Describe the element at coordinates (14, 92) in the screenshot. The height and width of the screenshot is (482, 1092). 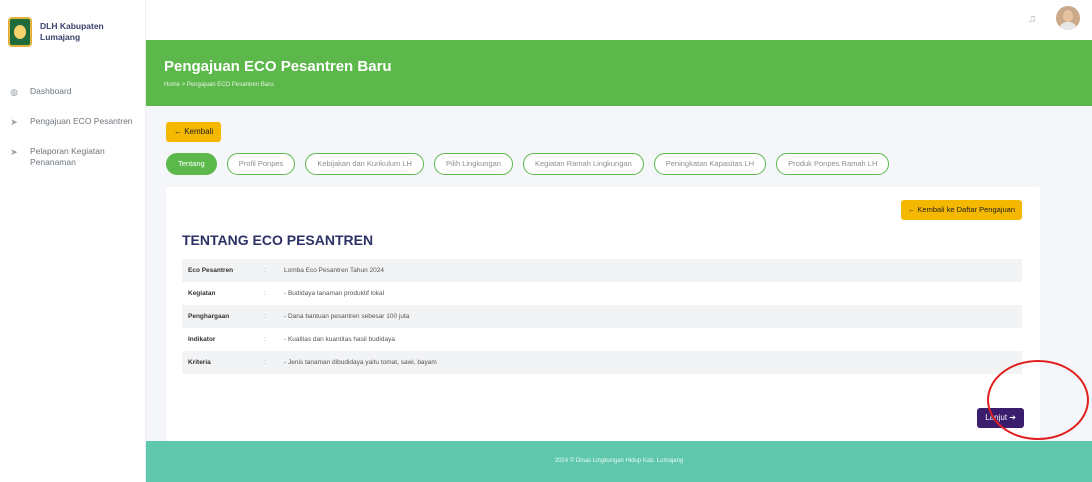
I see `dashboard-icon: ◍` at that location.